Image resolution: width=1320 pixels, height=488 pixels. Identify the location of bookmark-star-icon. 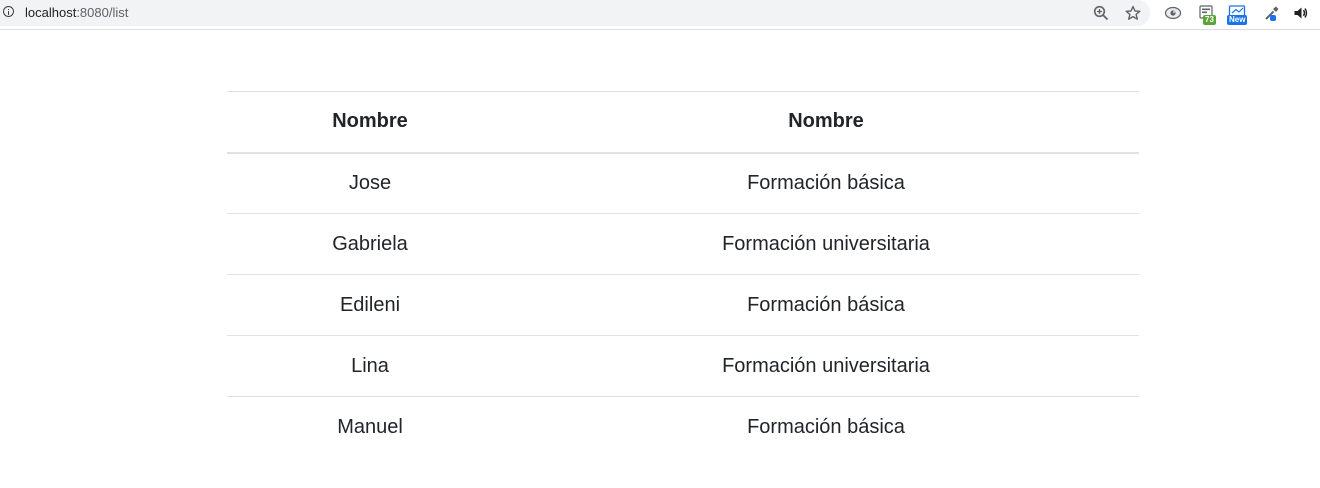
(1133, 13).